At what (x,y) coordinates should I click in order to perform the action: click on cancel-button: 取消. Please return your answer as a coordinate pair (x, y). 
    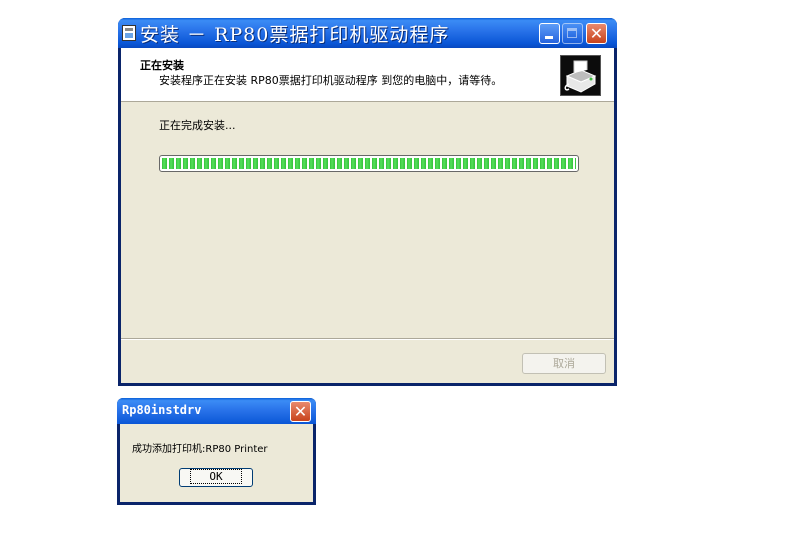
    Looking at the image, I should click on (564, 363).